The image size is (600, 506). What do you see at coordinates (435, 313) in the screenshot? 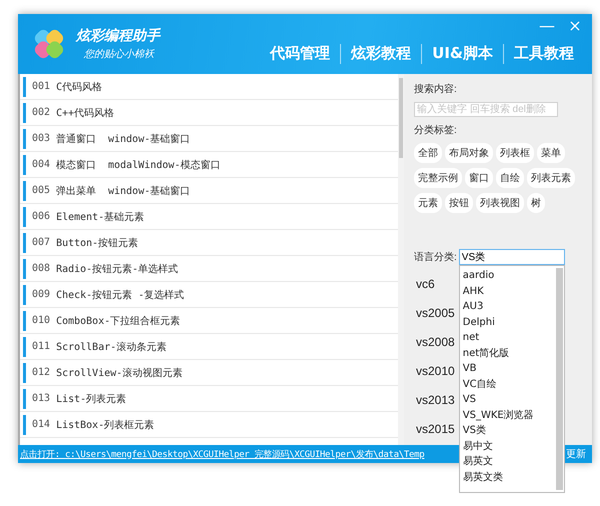
I see `version-label: vs2005` at bounding box center [435, 313].